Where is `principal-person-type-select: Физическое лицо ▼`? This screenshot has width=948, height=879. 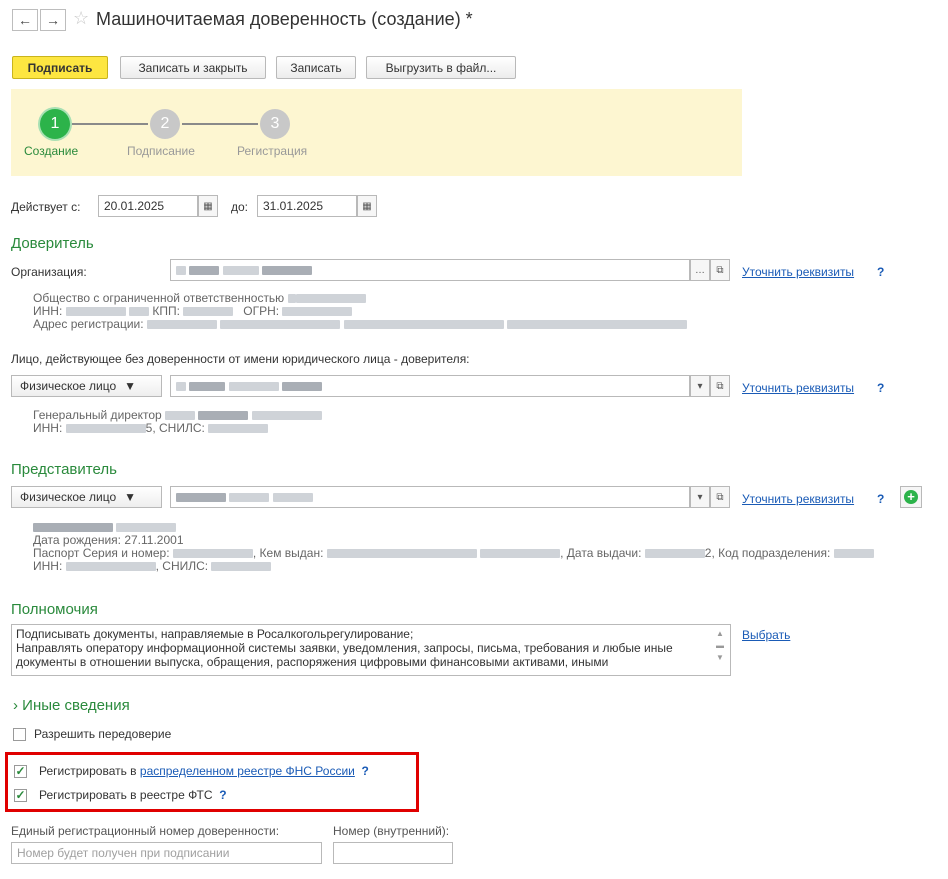 principal-person-type-select: Физическое лицо ▼ is located at coordinates (86, 386).